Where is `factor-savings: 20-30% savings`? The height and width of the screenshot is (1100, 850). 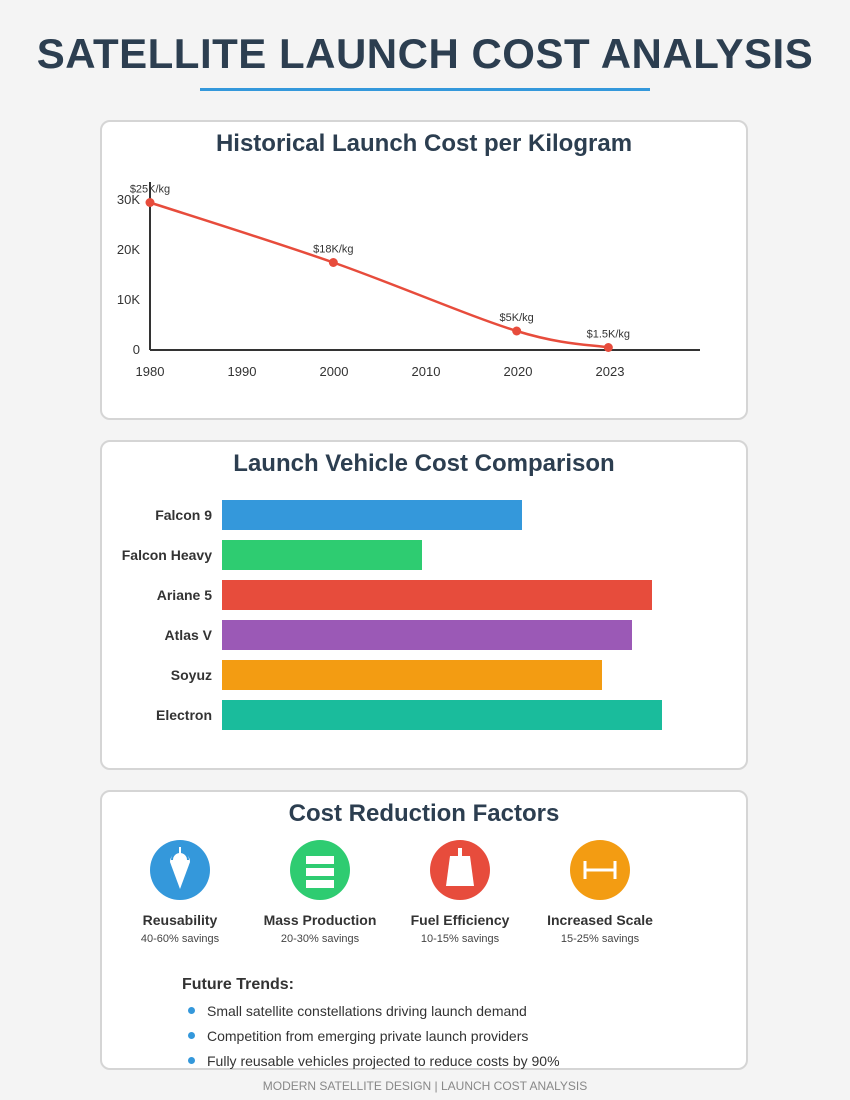 factor-savings: 20-30% savings is located at coordinates (320, 939).